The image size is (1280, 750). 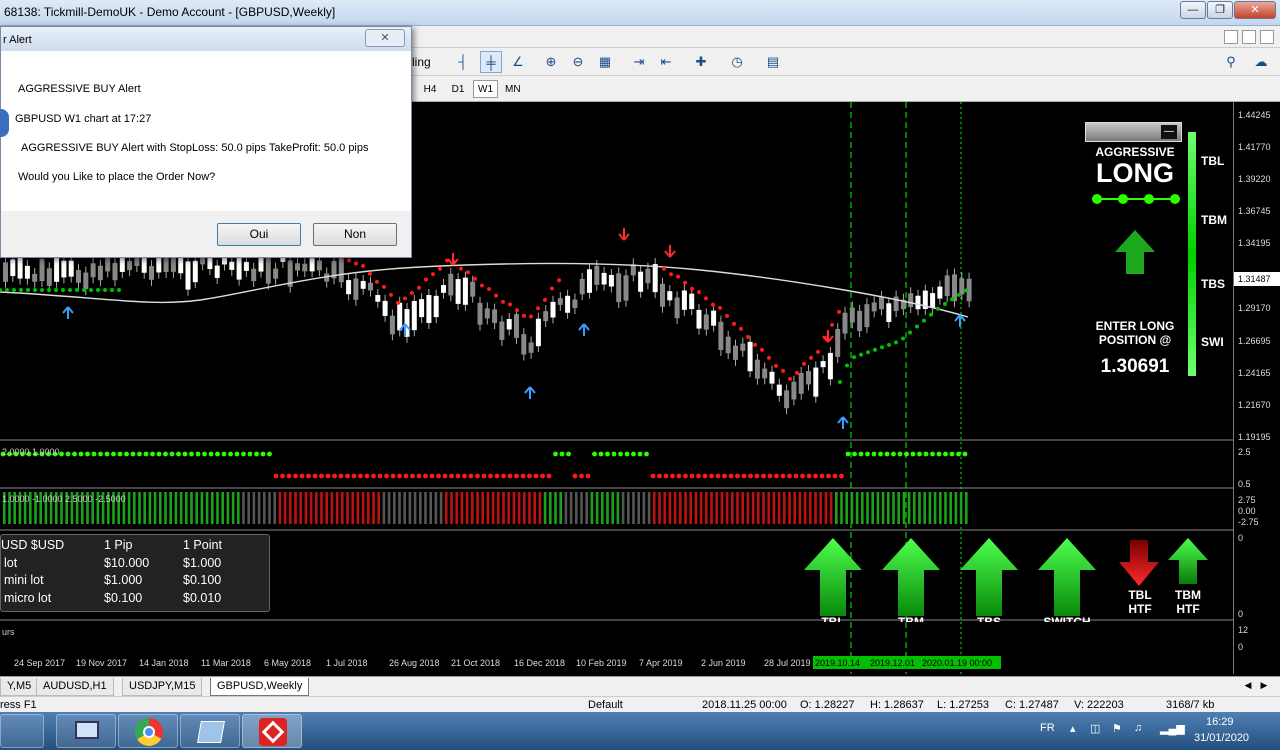 What do you see at coordinates (259, 234) in the screenshot?
I see `alert-yes-button: Oui` at bounding box center [259, 234].